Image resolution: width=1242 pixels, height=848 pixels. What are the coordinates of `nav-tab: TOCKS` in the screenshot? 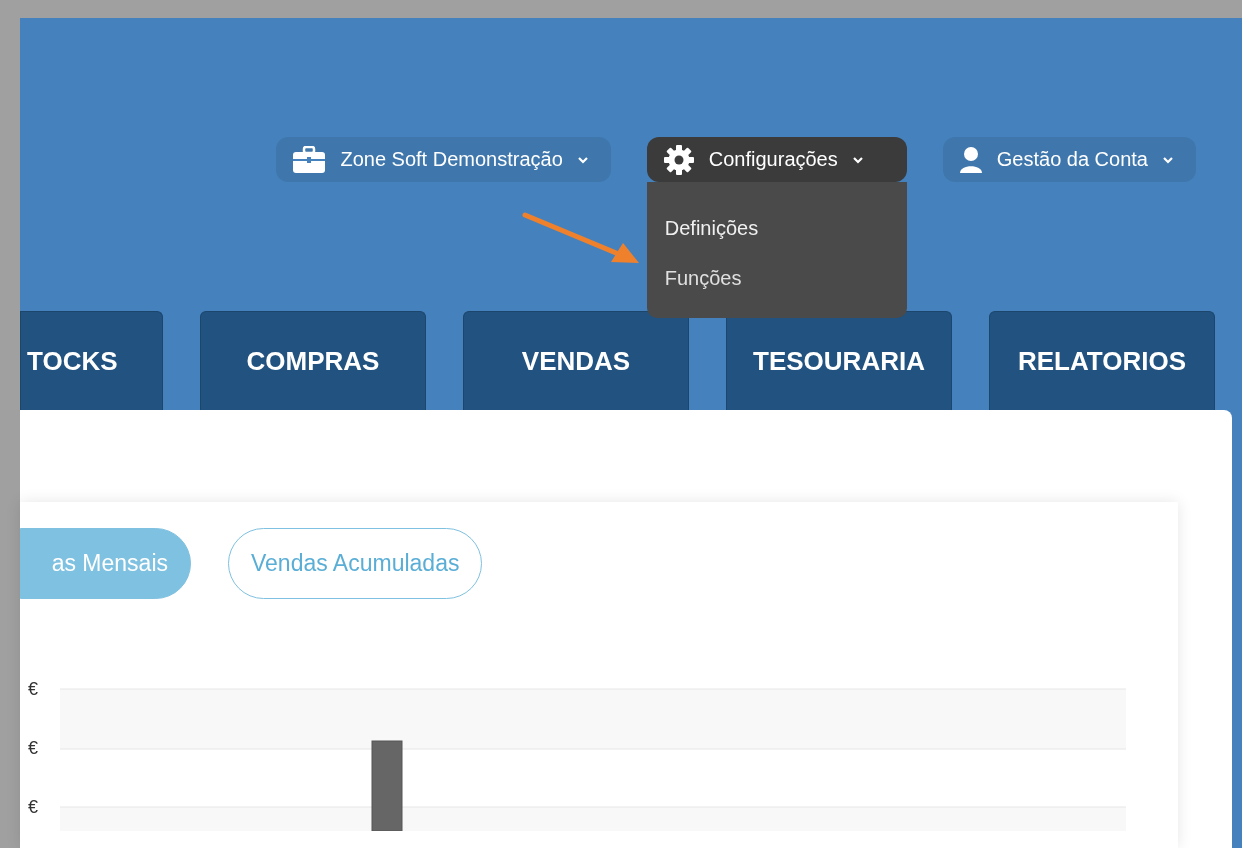 It's located at (91, 360).